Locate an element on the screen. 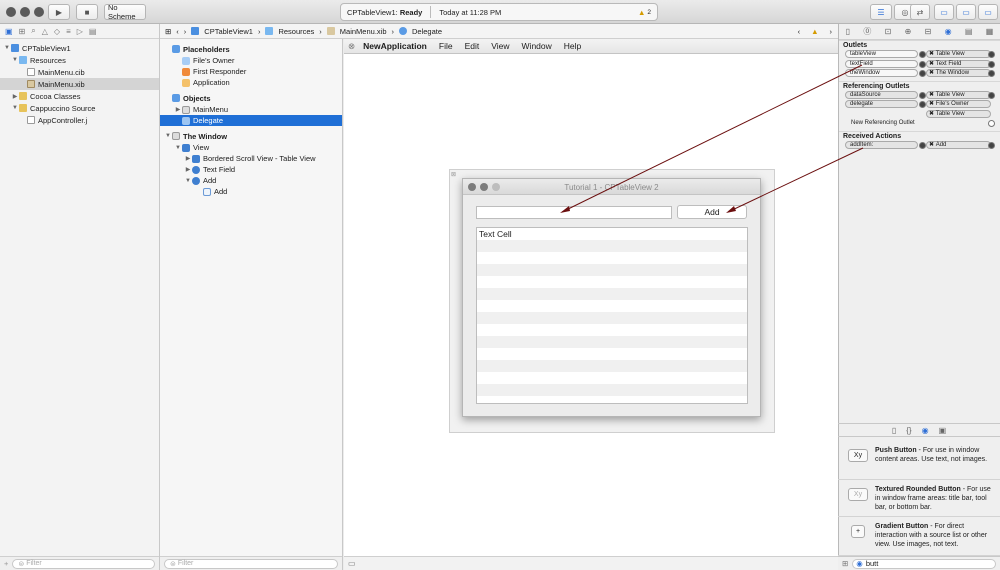  menu-window: Window is located at coordinates (537, 46).